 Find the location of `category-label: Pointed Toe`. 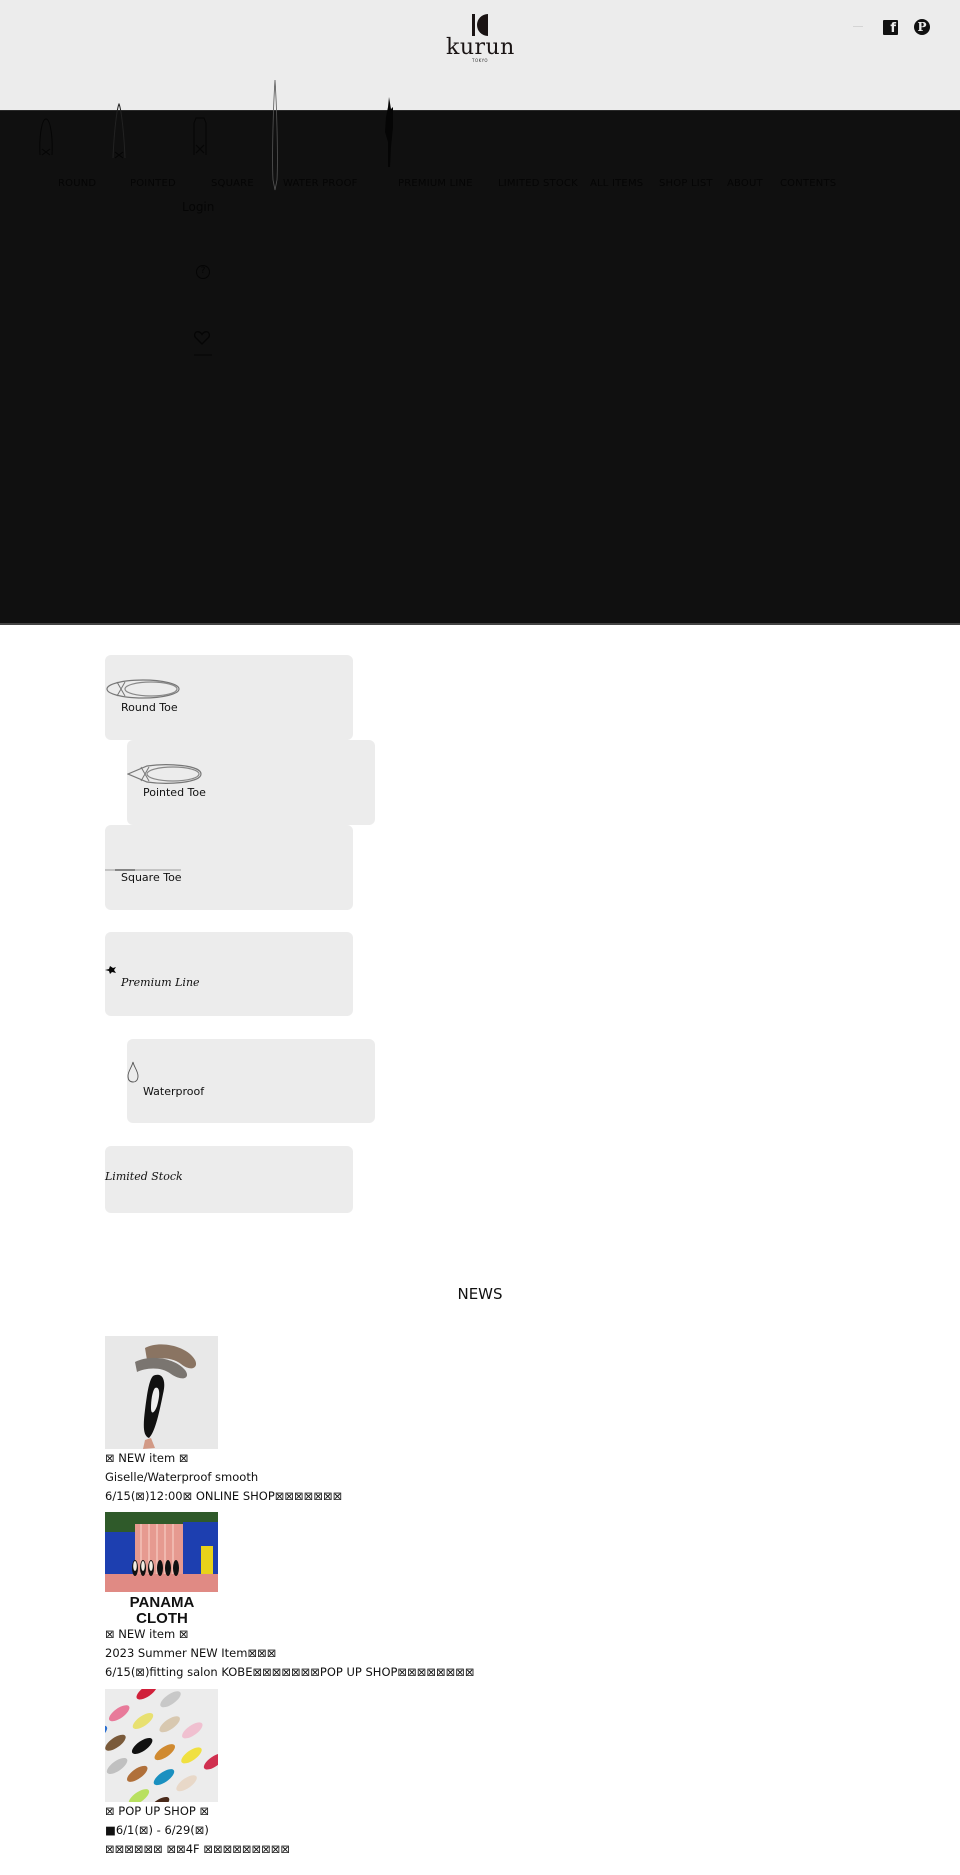

category-label: Pointed Toe is located at coordinates (174, 792).